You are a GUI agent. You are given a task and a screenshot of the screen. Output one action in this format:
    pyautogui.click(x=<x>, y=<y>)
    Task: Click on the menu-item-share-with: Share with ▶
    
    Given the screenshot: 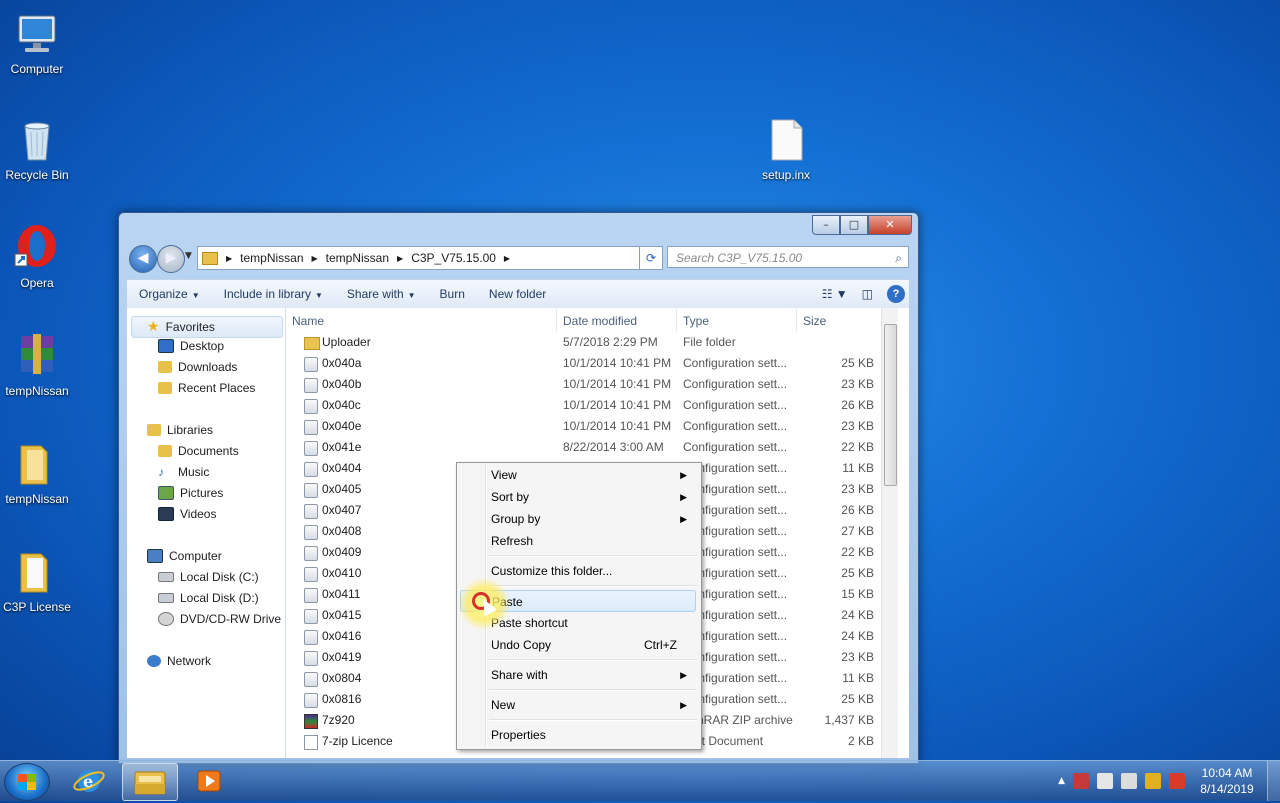 What is the action you would take?
    pyautogui.click(x=593, y=675)
    